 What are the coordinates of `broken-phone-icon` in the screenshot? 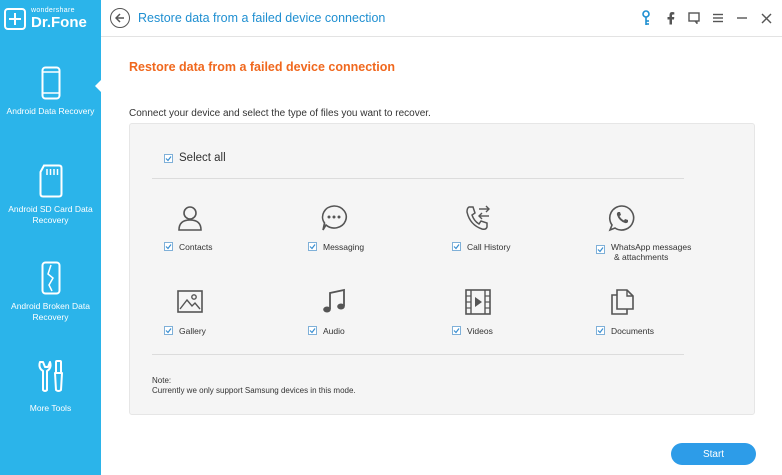 It's located at (50, 278).